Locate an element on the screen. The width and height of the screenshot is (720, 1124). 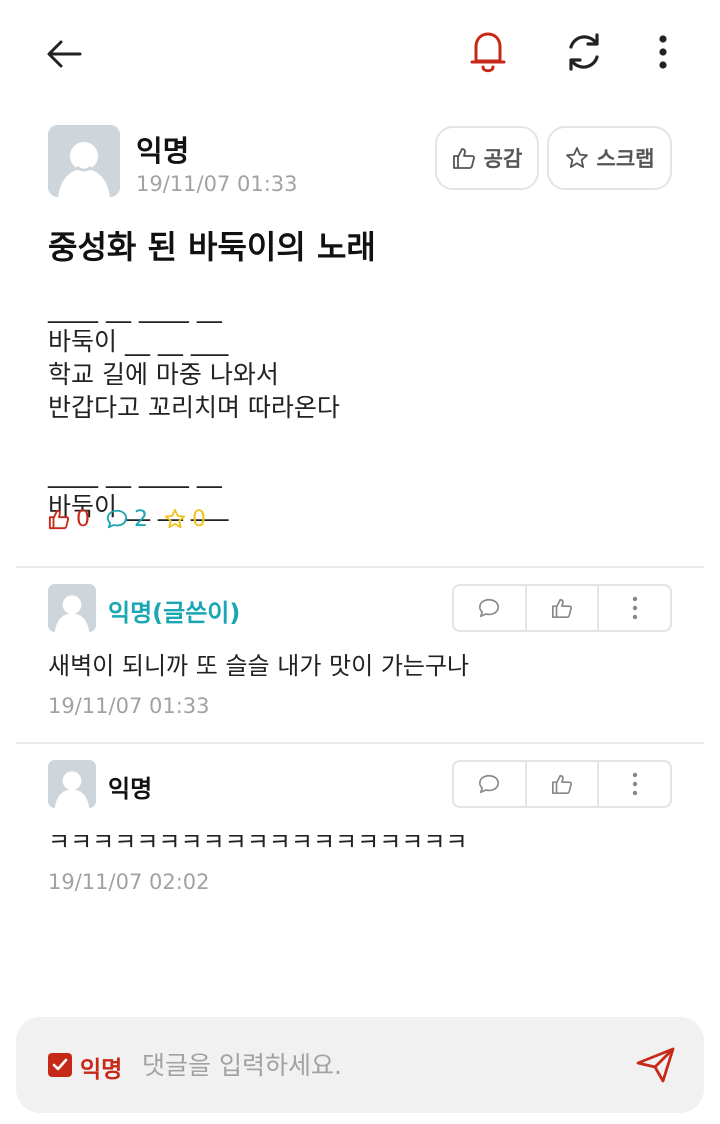
comment-count: 2 is located at coordinates (127, 519).